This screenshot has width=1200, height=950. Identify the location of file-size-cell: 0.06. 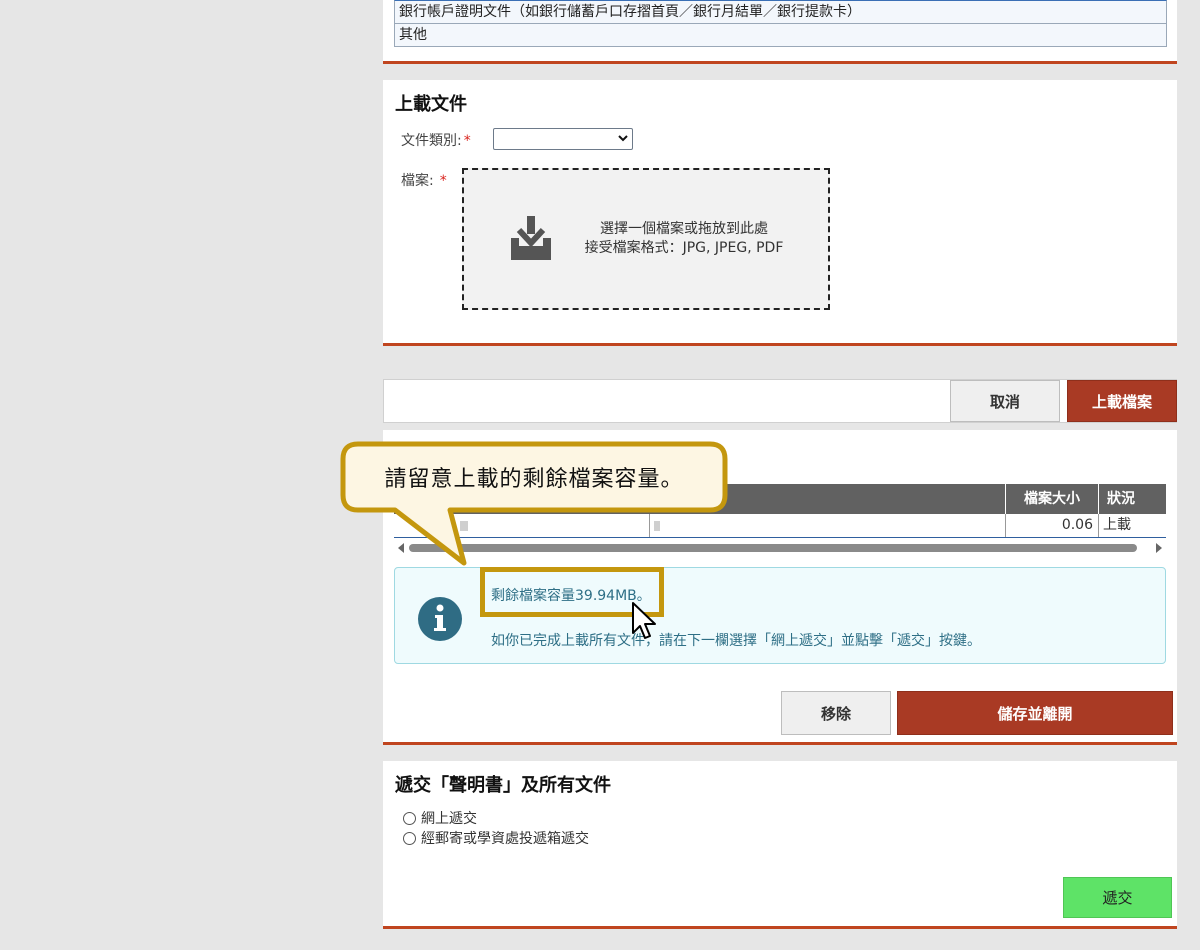
(1051, 525).